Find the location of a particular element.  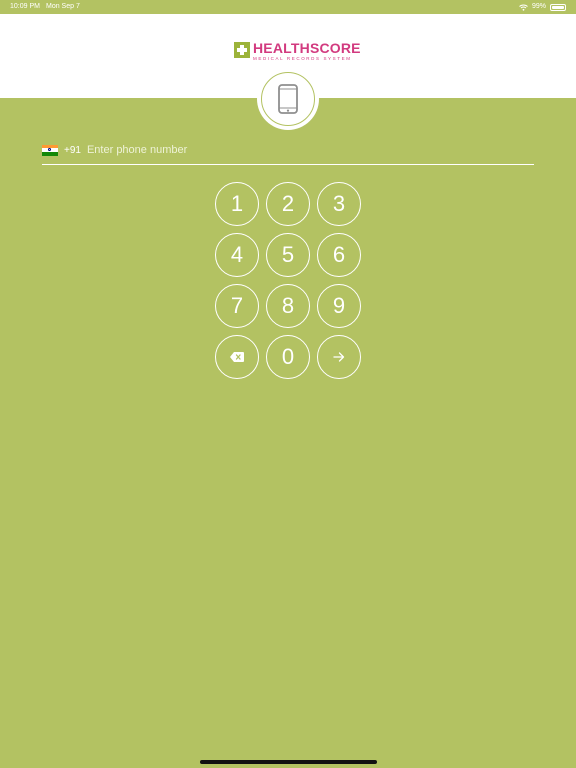

keypad-key-7: 7 is located at coordinates (237, 306).